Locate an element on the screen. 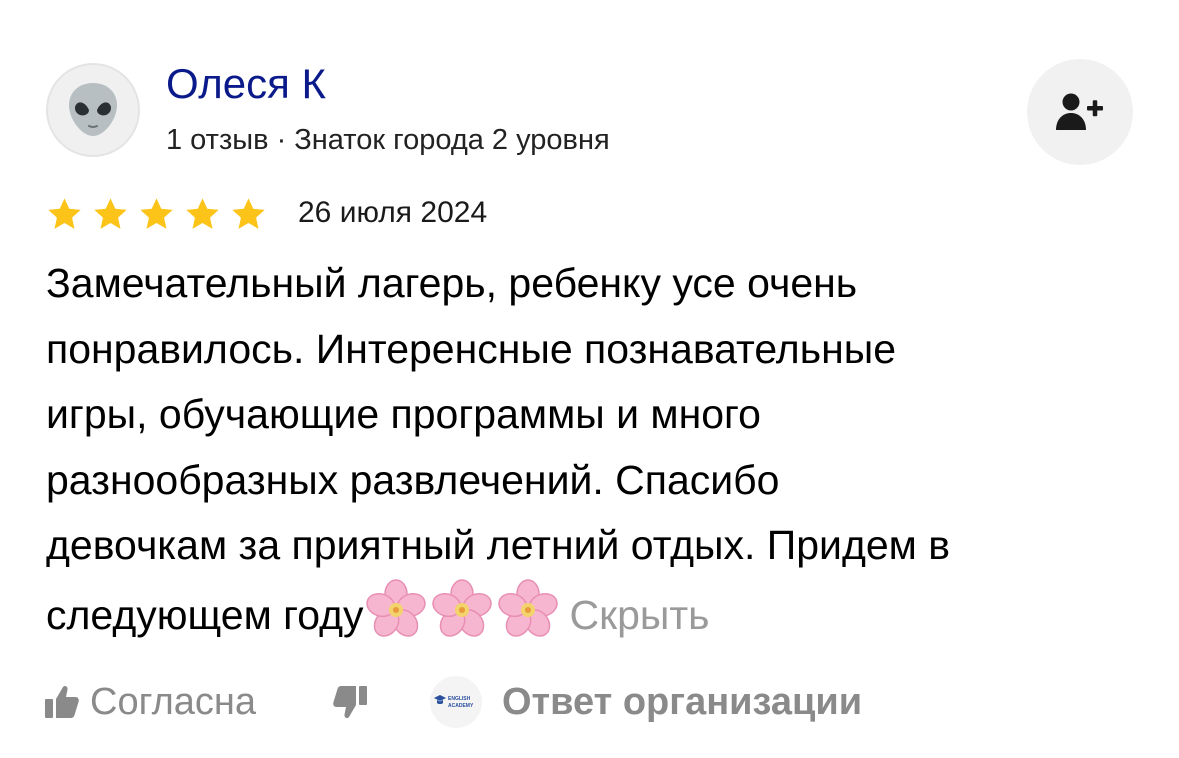  thumbs-up-icon is located at coordinates (62, 701).